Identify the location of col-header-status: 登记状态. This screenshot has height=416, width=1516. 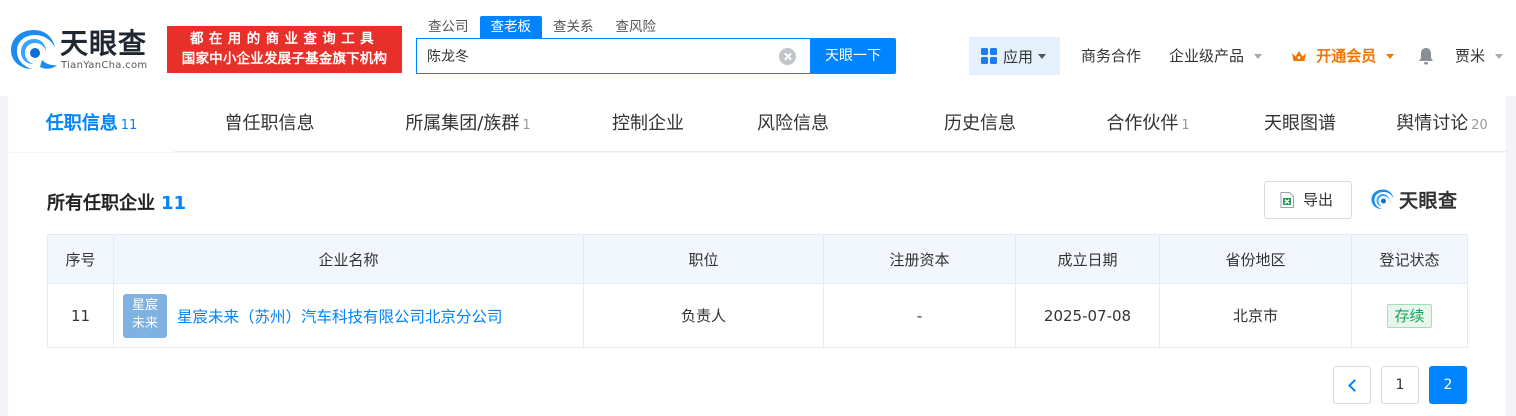
(1409, 259).